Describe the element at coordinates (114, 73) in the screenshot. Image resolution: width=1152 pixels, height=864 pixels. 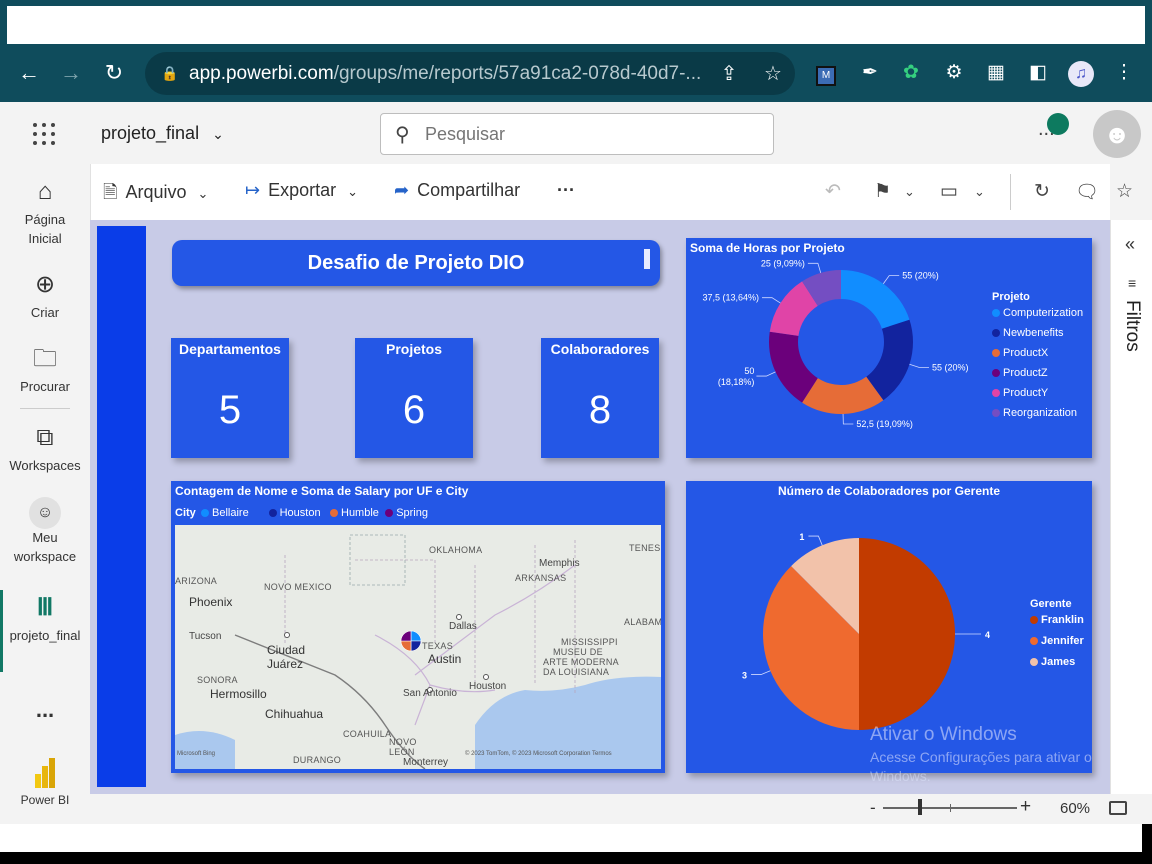
I see `reload-icon: ↻` at that location.